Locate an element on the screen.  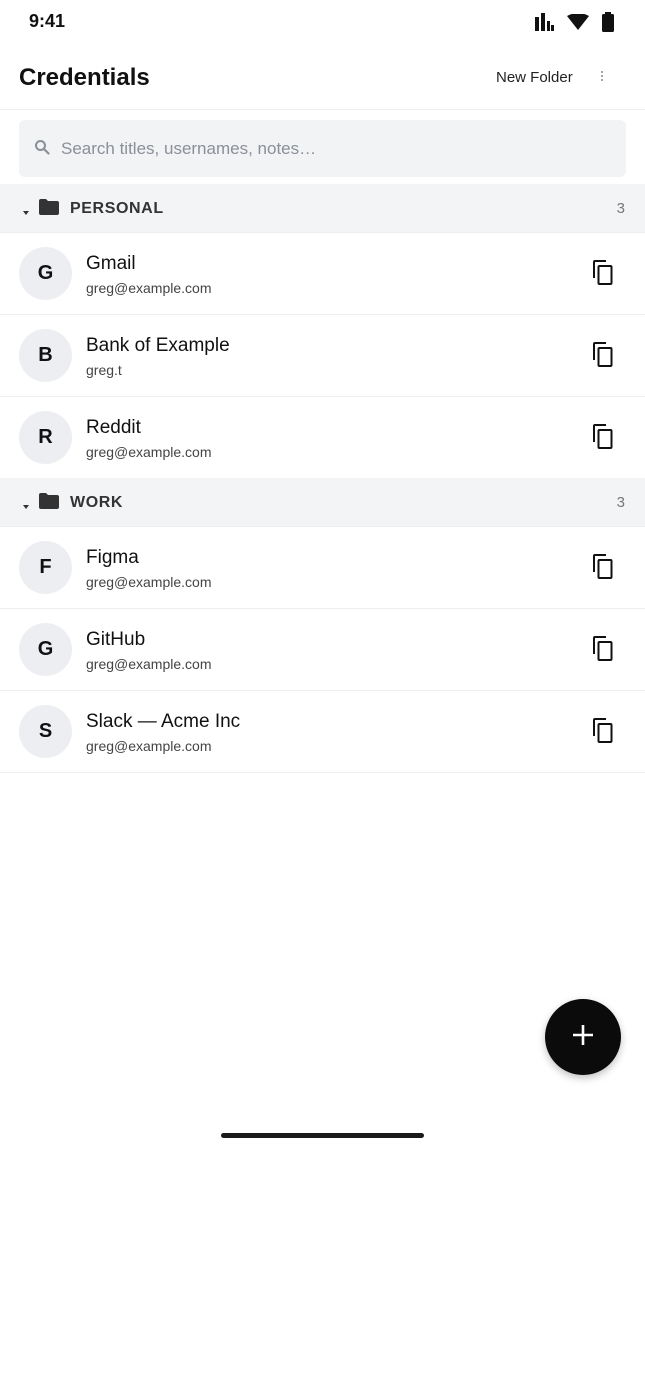
status-time: 9:41 is located at coordinates (47, 21).